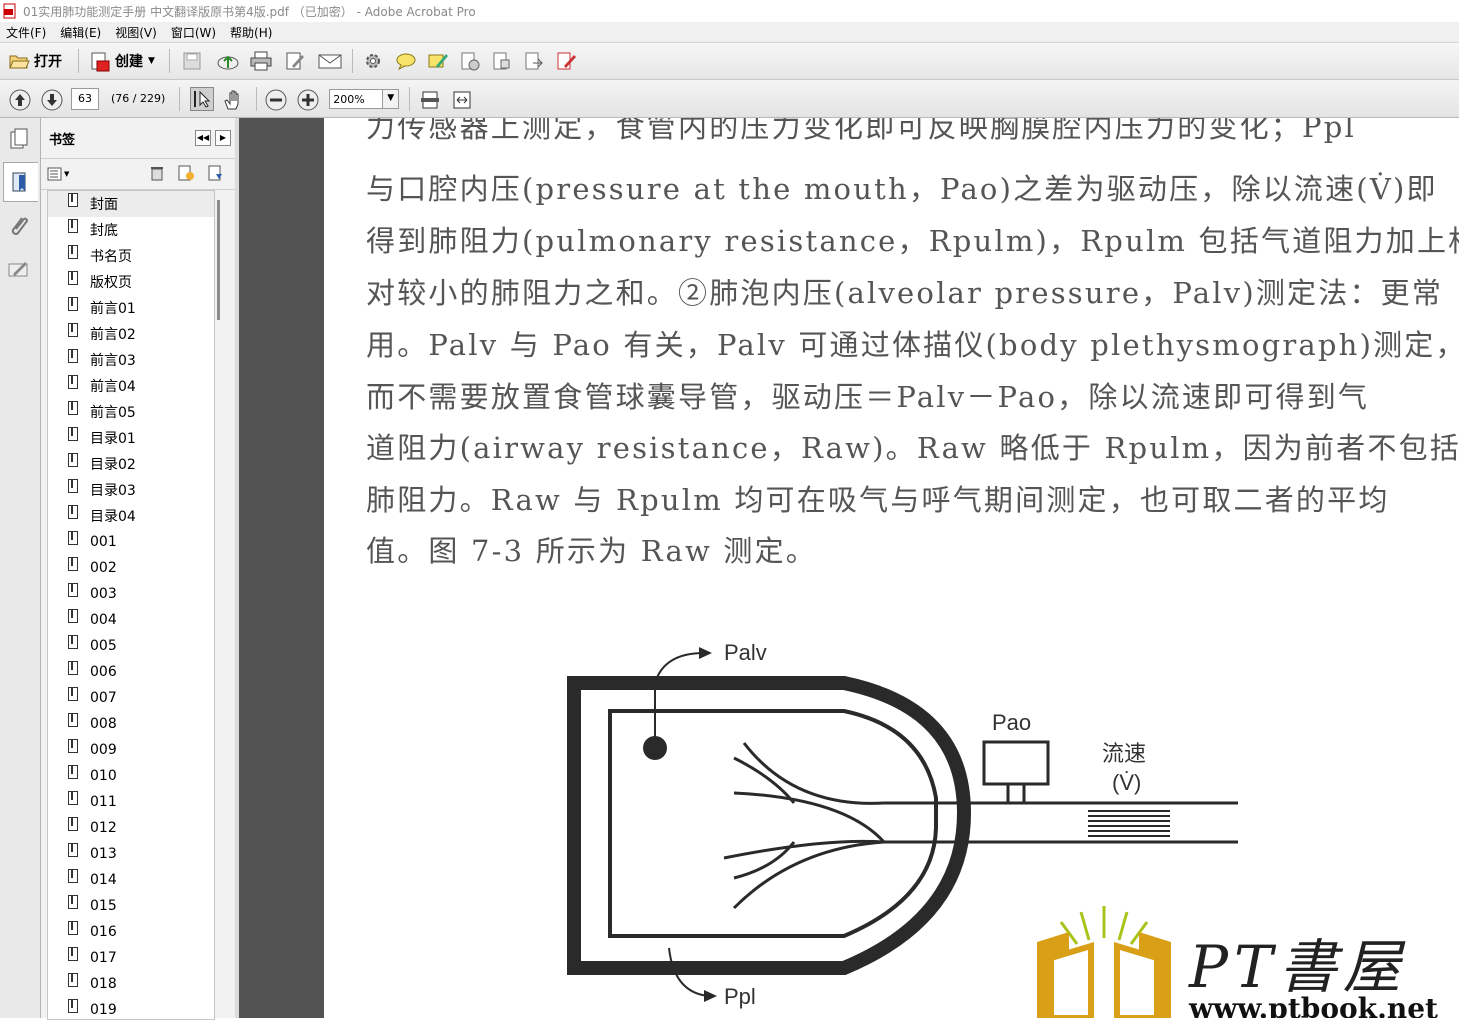 The height and width of the screenshot is (1020, 1459). What do you see at coordinates (131, 204) in the screenshot?
I see `bookmark-item: 封面` at bounding box center [131, 204].